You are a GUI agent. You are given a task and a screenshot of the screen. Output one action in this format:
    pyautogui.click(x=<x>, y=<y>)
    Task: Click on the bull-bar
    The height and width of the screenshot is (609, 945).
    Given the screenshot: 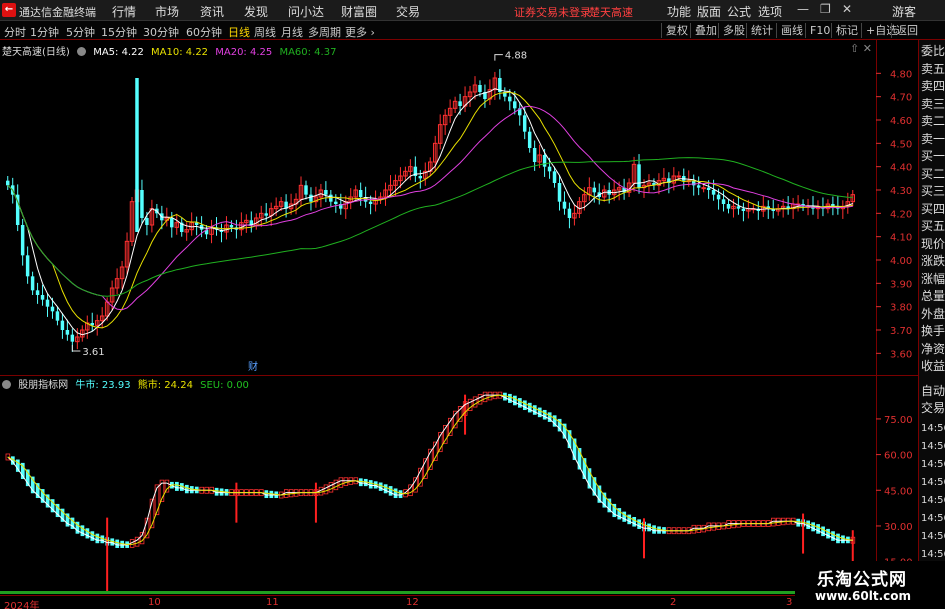 What is the action you would take?
    pyautogui.click(x=346, y=481)
    